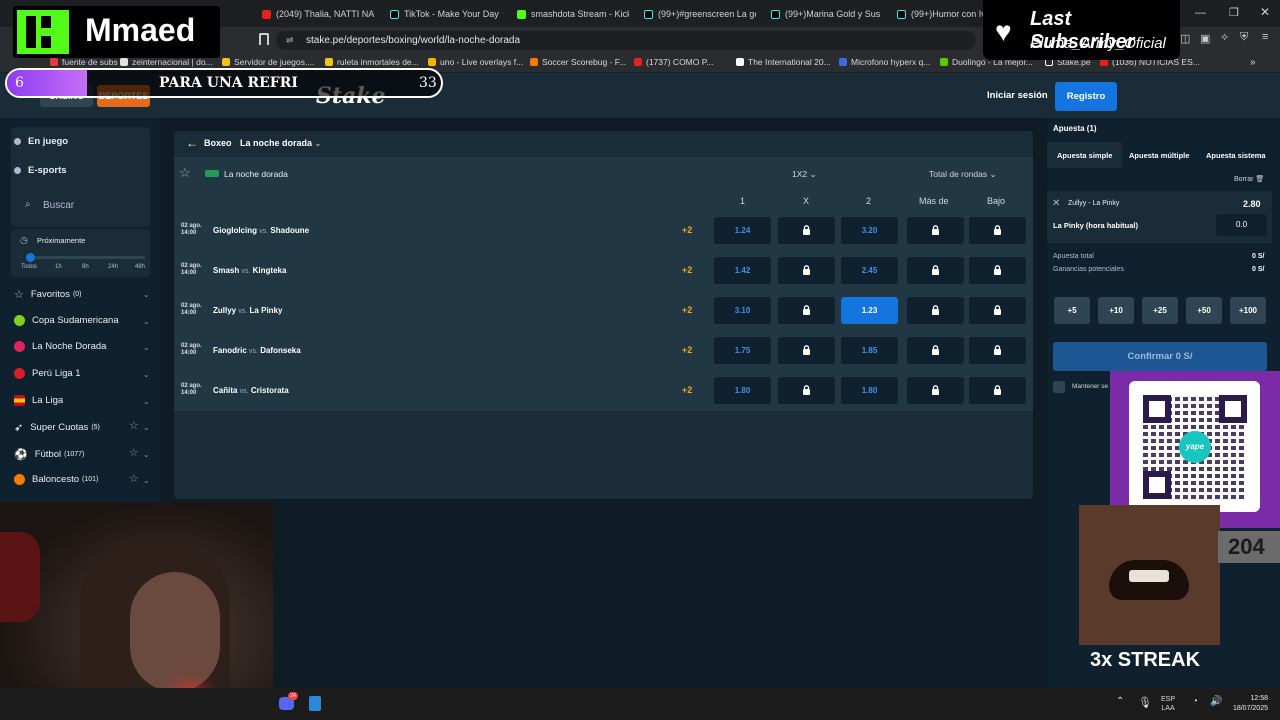  Describe the element at coordinates (1195, 701) in the screenshot. I see `wifi-icon: ◔` at that location.